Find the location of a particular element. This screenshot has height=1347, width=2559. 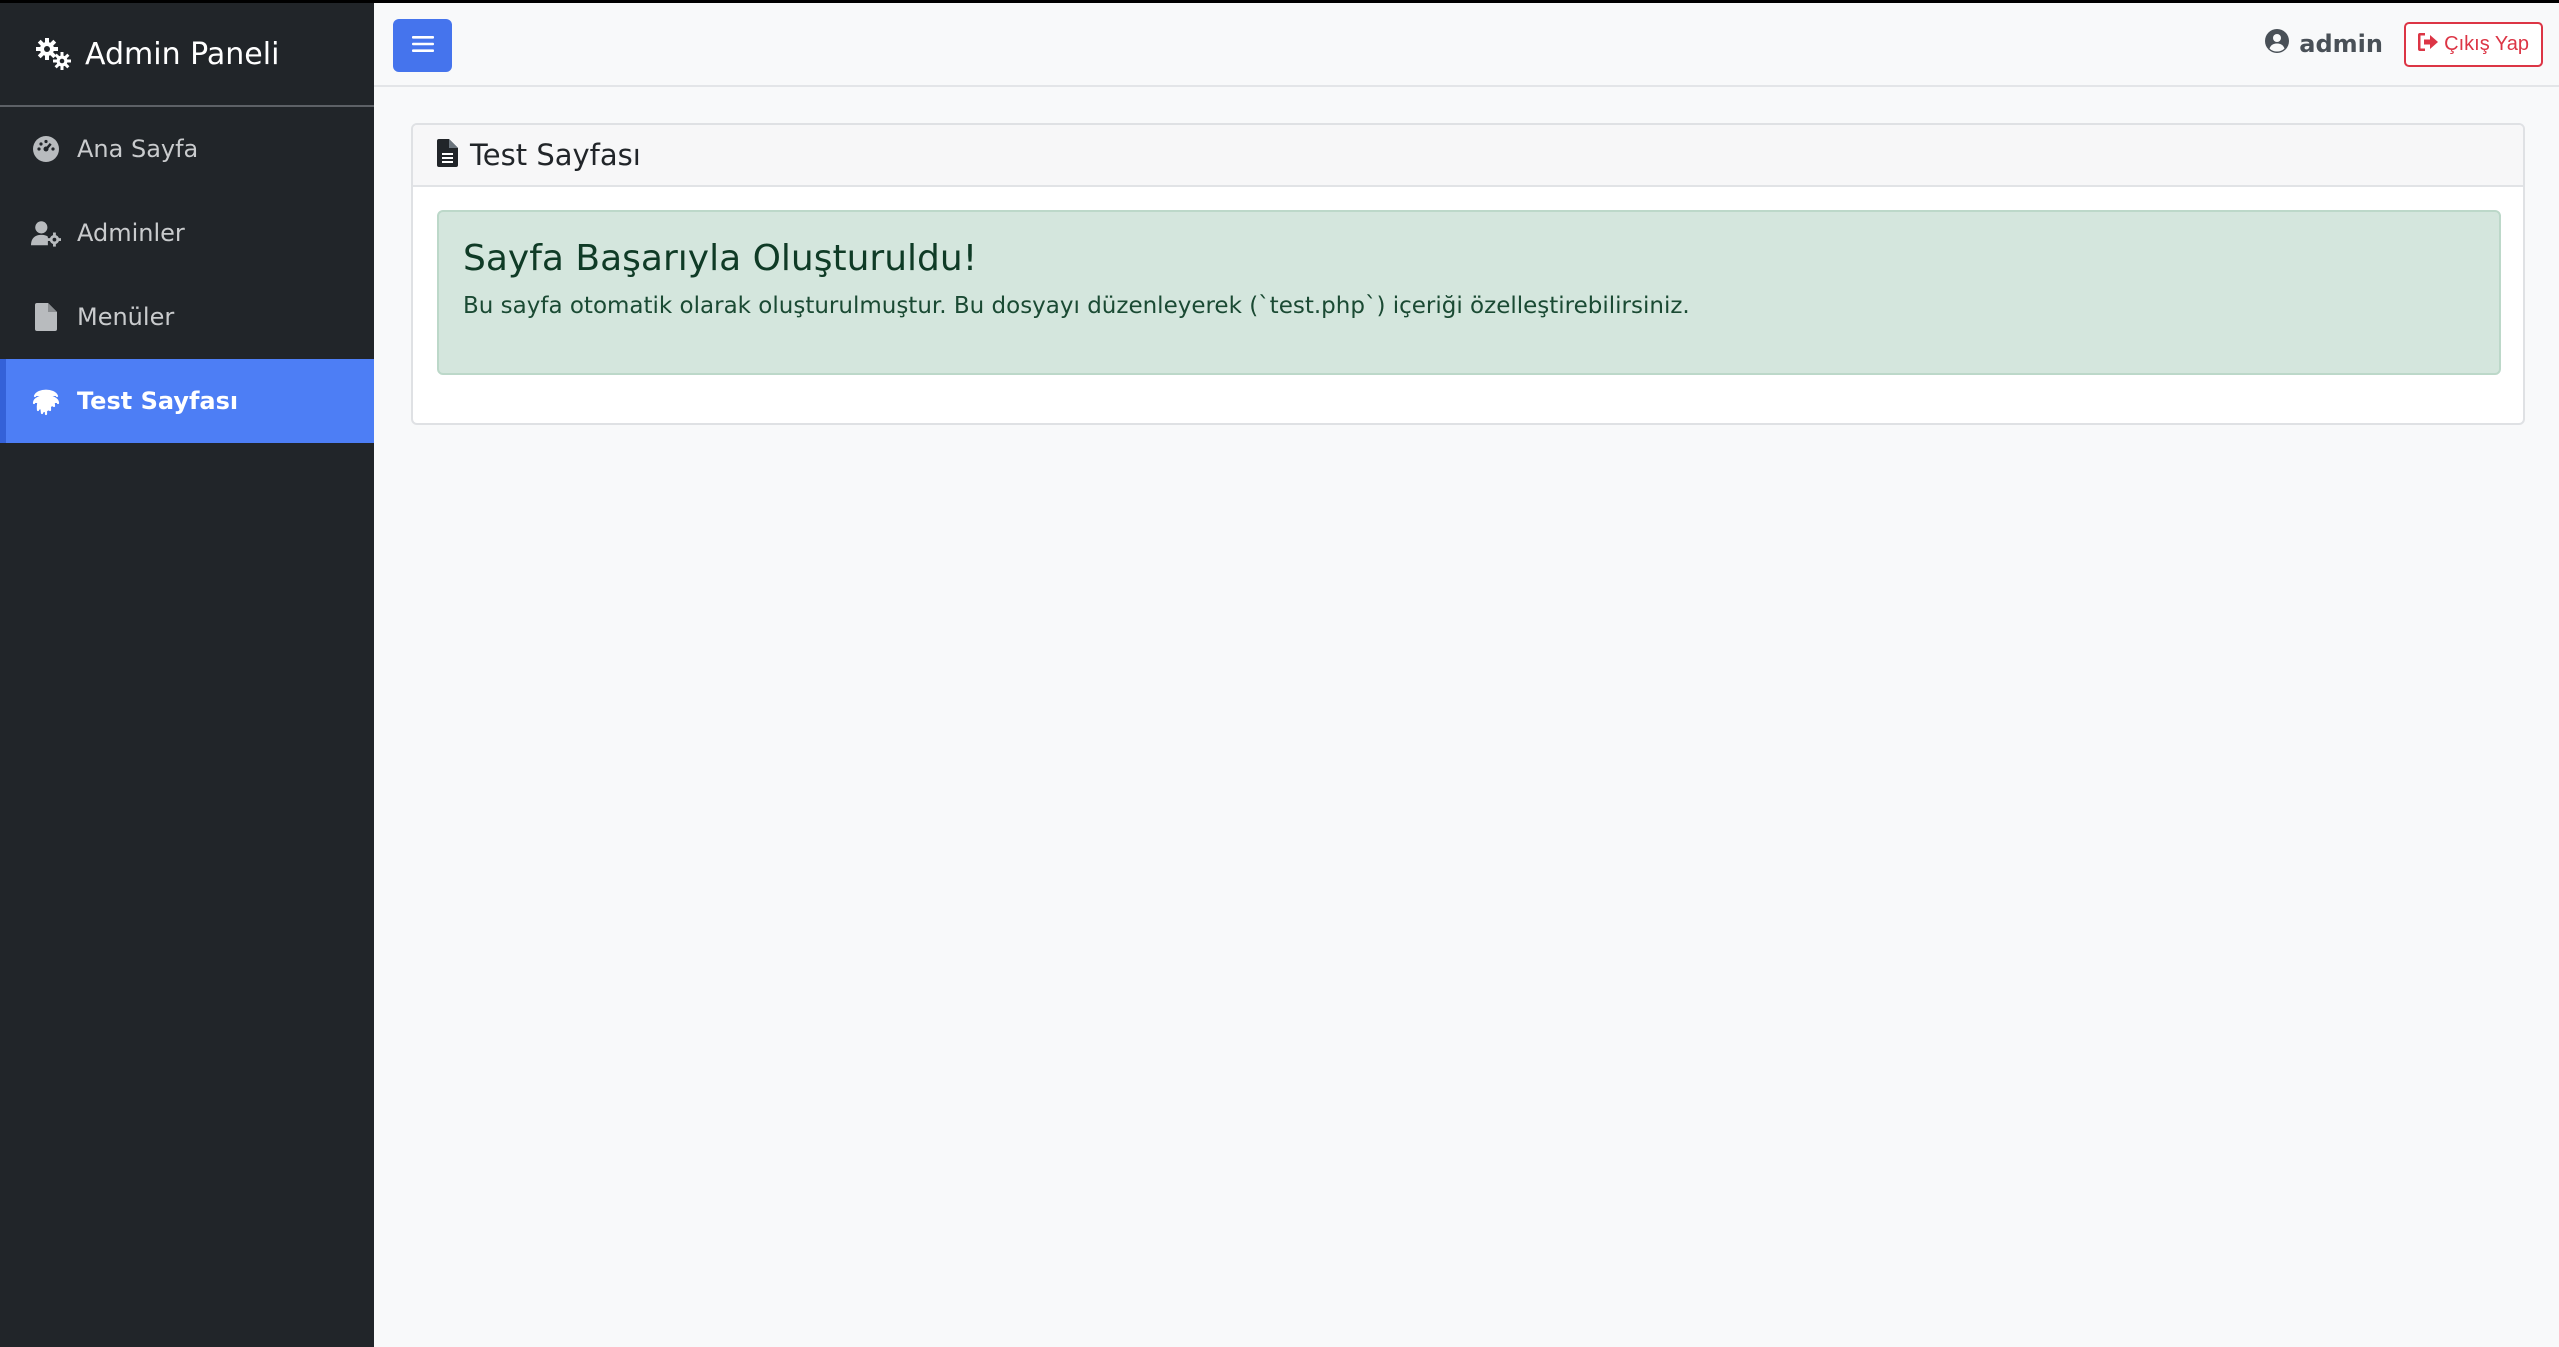

sidebar-nav: Ana Sayfa Adminler Menüler Test Sayfası is located at coordinates (187, 275).